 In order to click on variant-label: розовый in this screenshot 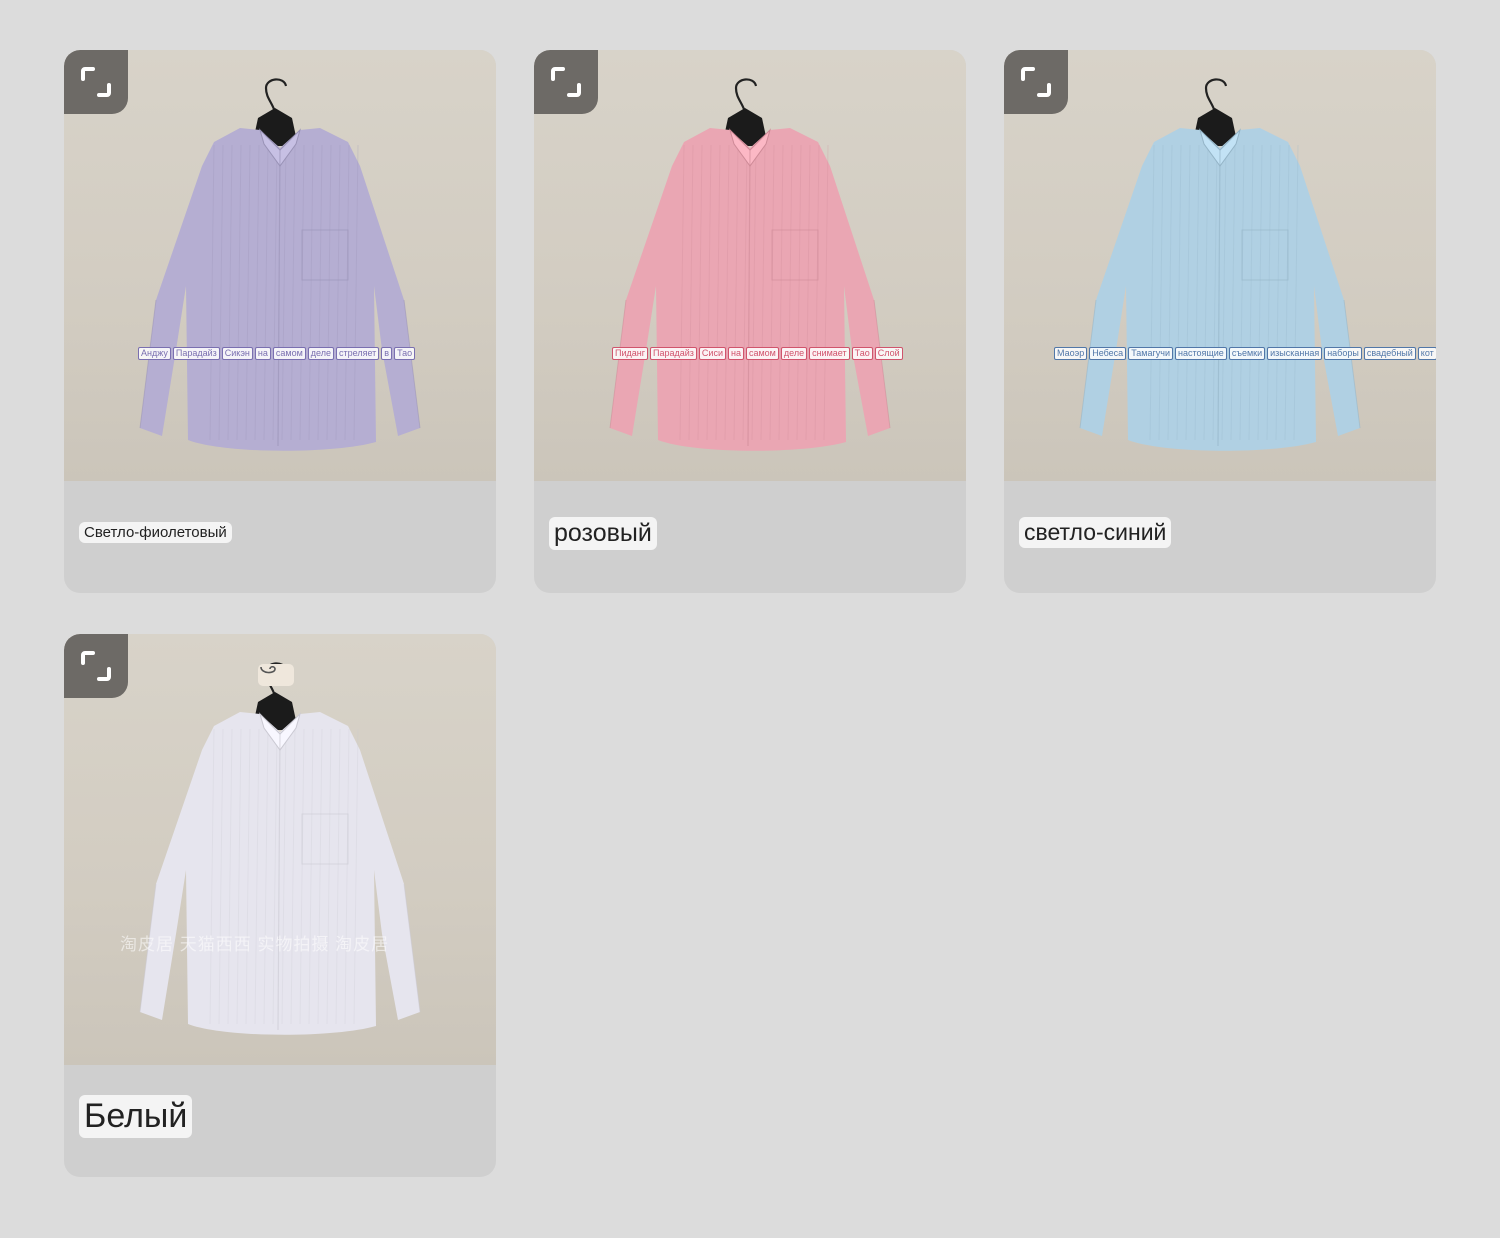, I will do `click(603, 533)`.